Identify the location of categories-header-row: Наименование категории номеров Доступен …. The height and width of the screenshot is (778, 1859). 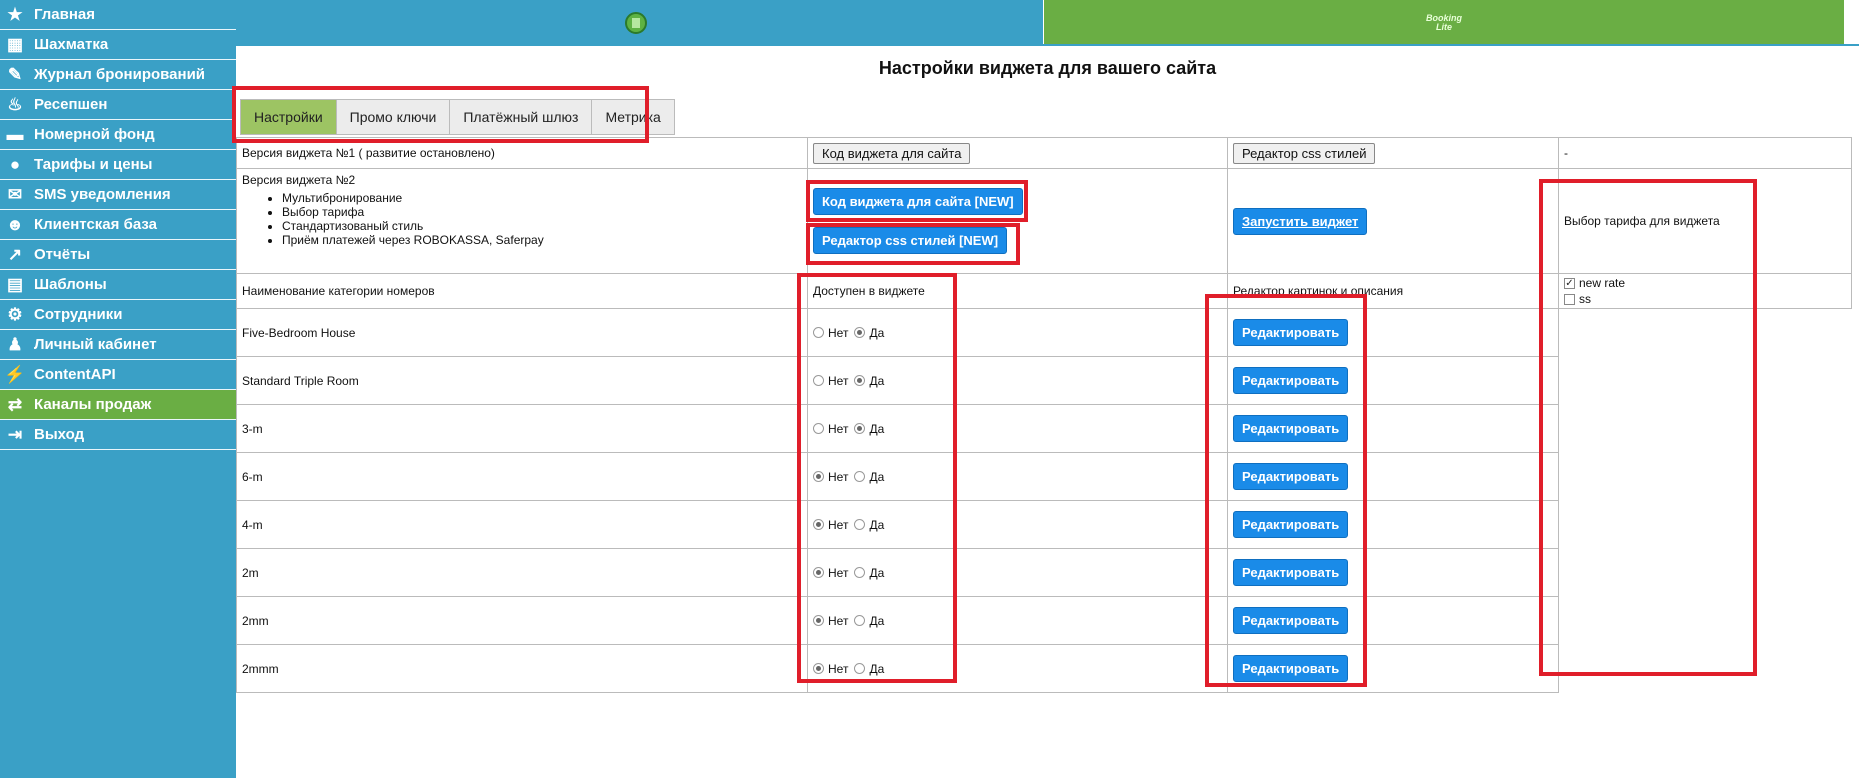
(1044, 291).